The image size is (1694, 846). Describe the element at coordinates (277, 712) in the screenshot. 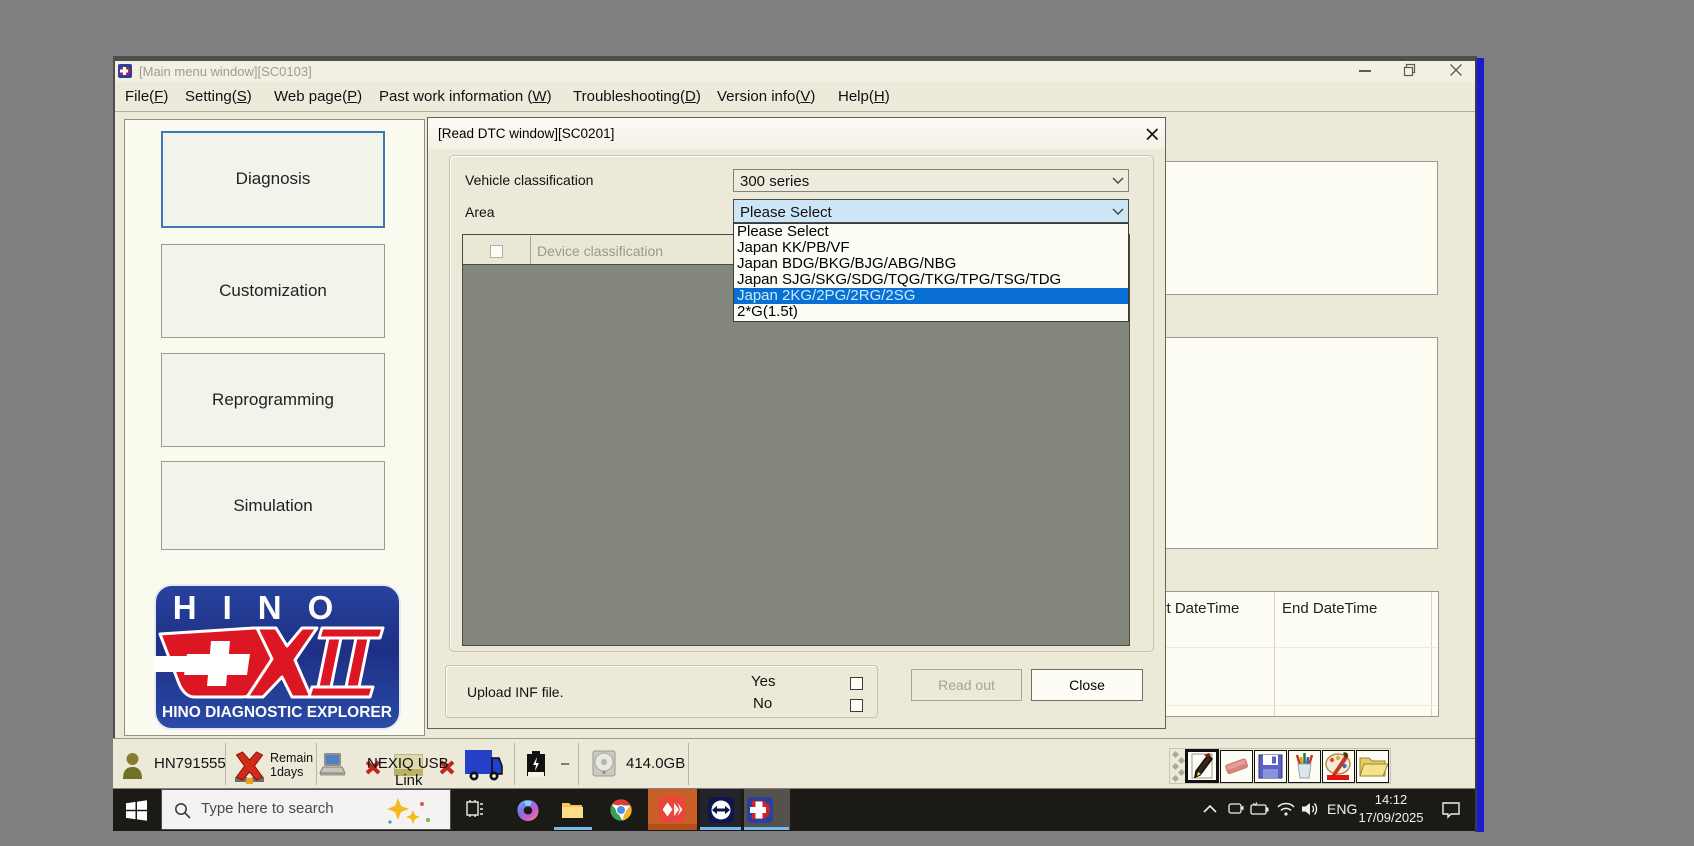

I see `svg-text: HINO DIAGNOSTIC EXPLORER` at that location.